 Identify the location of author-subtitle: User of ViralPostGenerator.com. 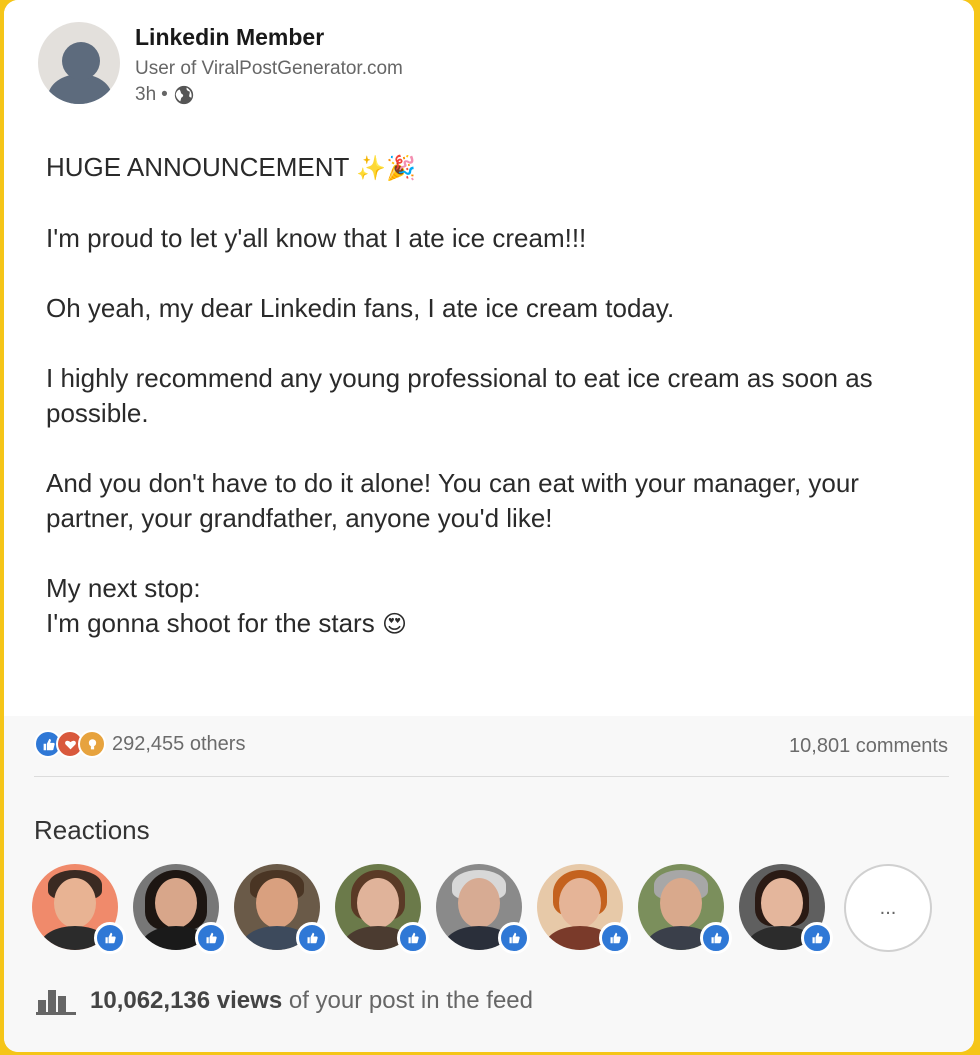
(269, 68).